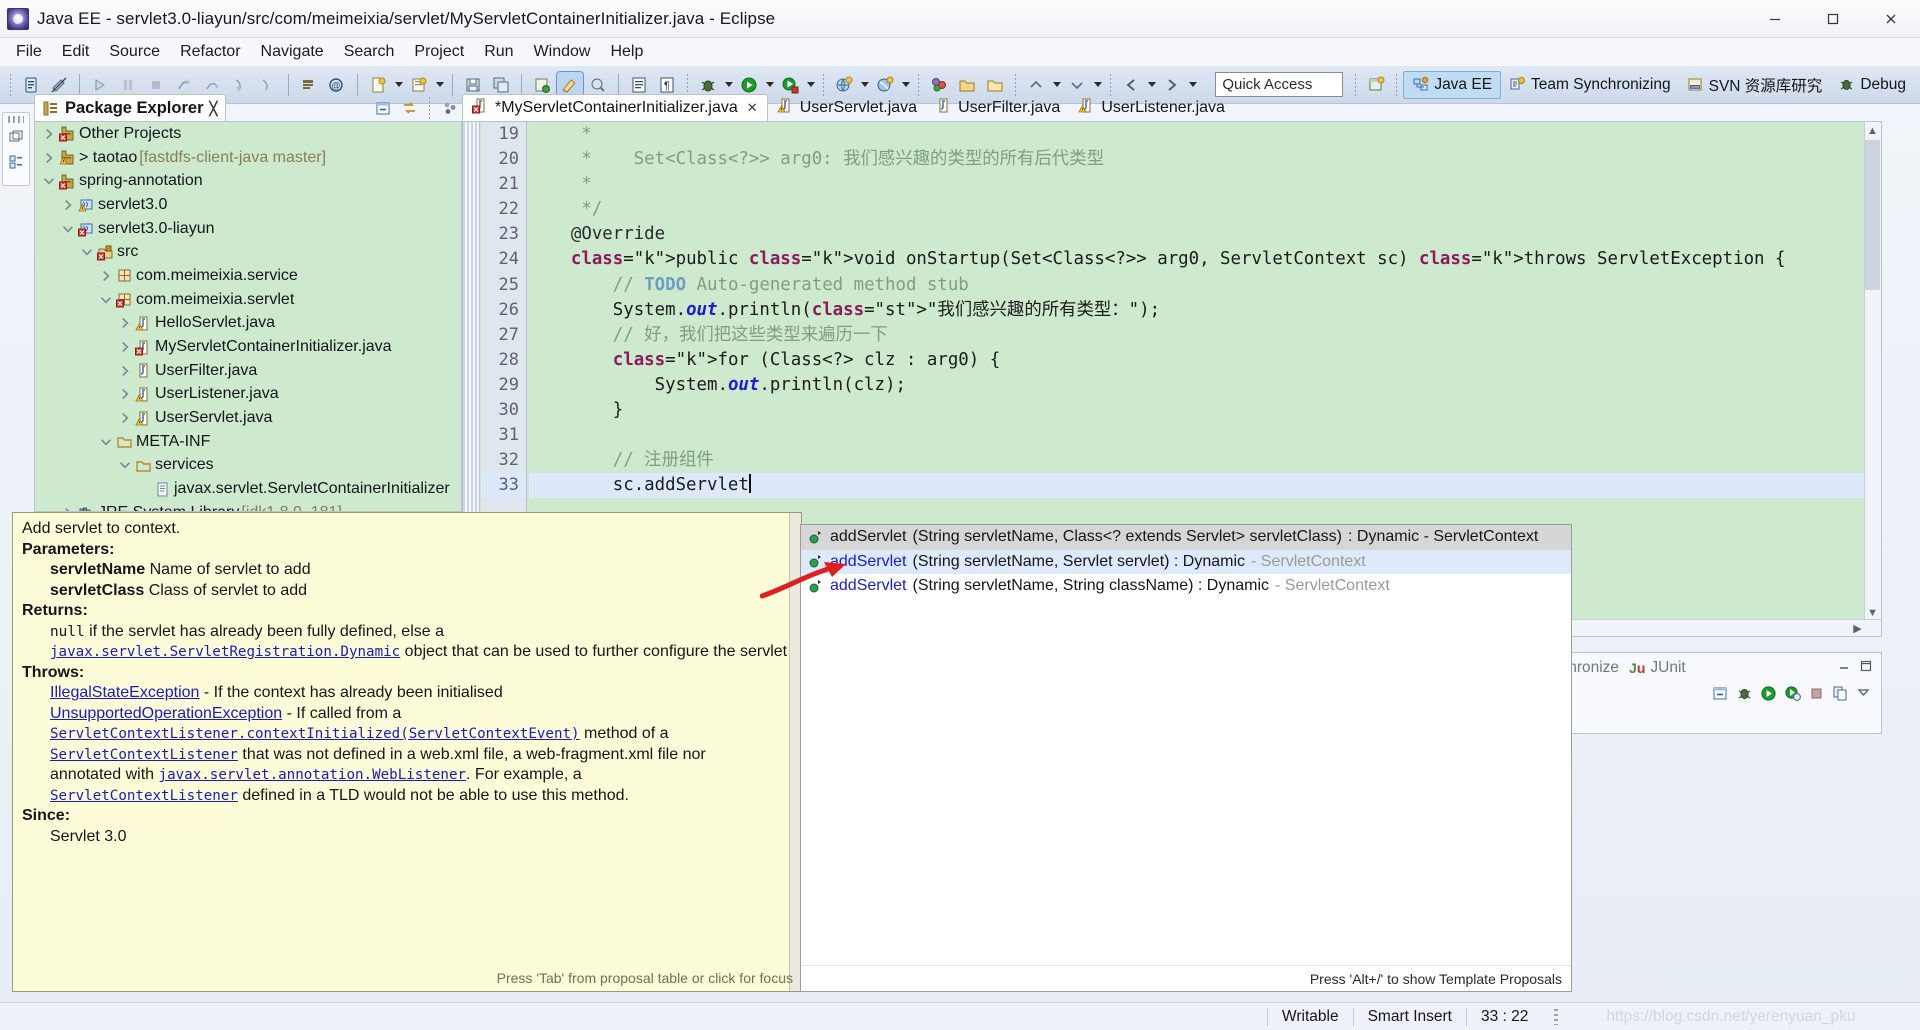 The image size is (1920, 1030). What do you see at coordinates (134, 52) in the screenshot?
I see `menu-source: Source` at bounding box center [134, 52].